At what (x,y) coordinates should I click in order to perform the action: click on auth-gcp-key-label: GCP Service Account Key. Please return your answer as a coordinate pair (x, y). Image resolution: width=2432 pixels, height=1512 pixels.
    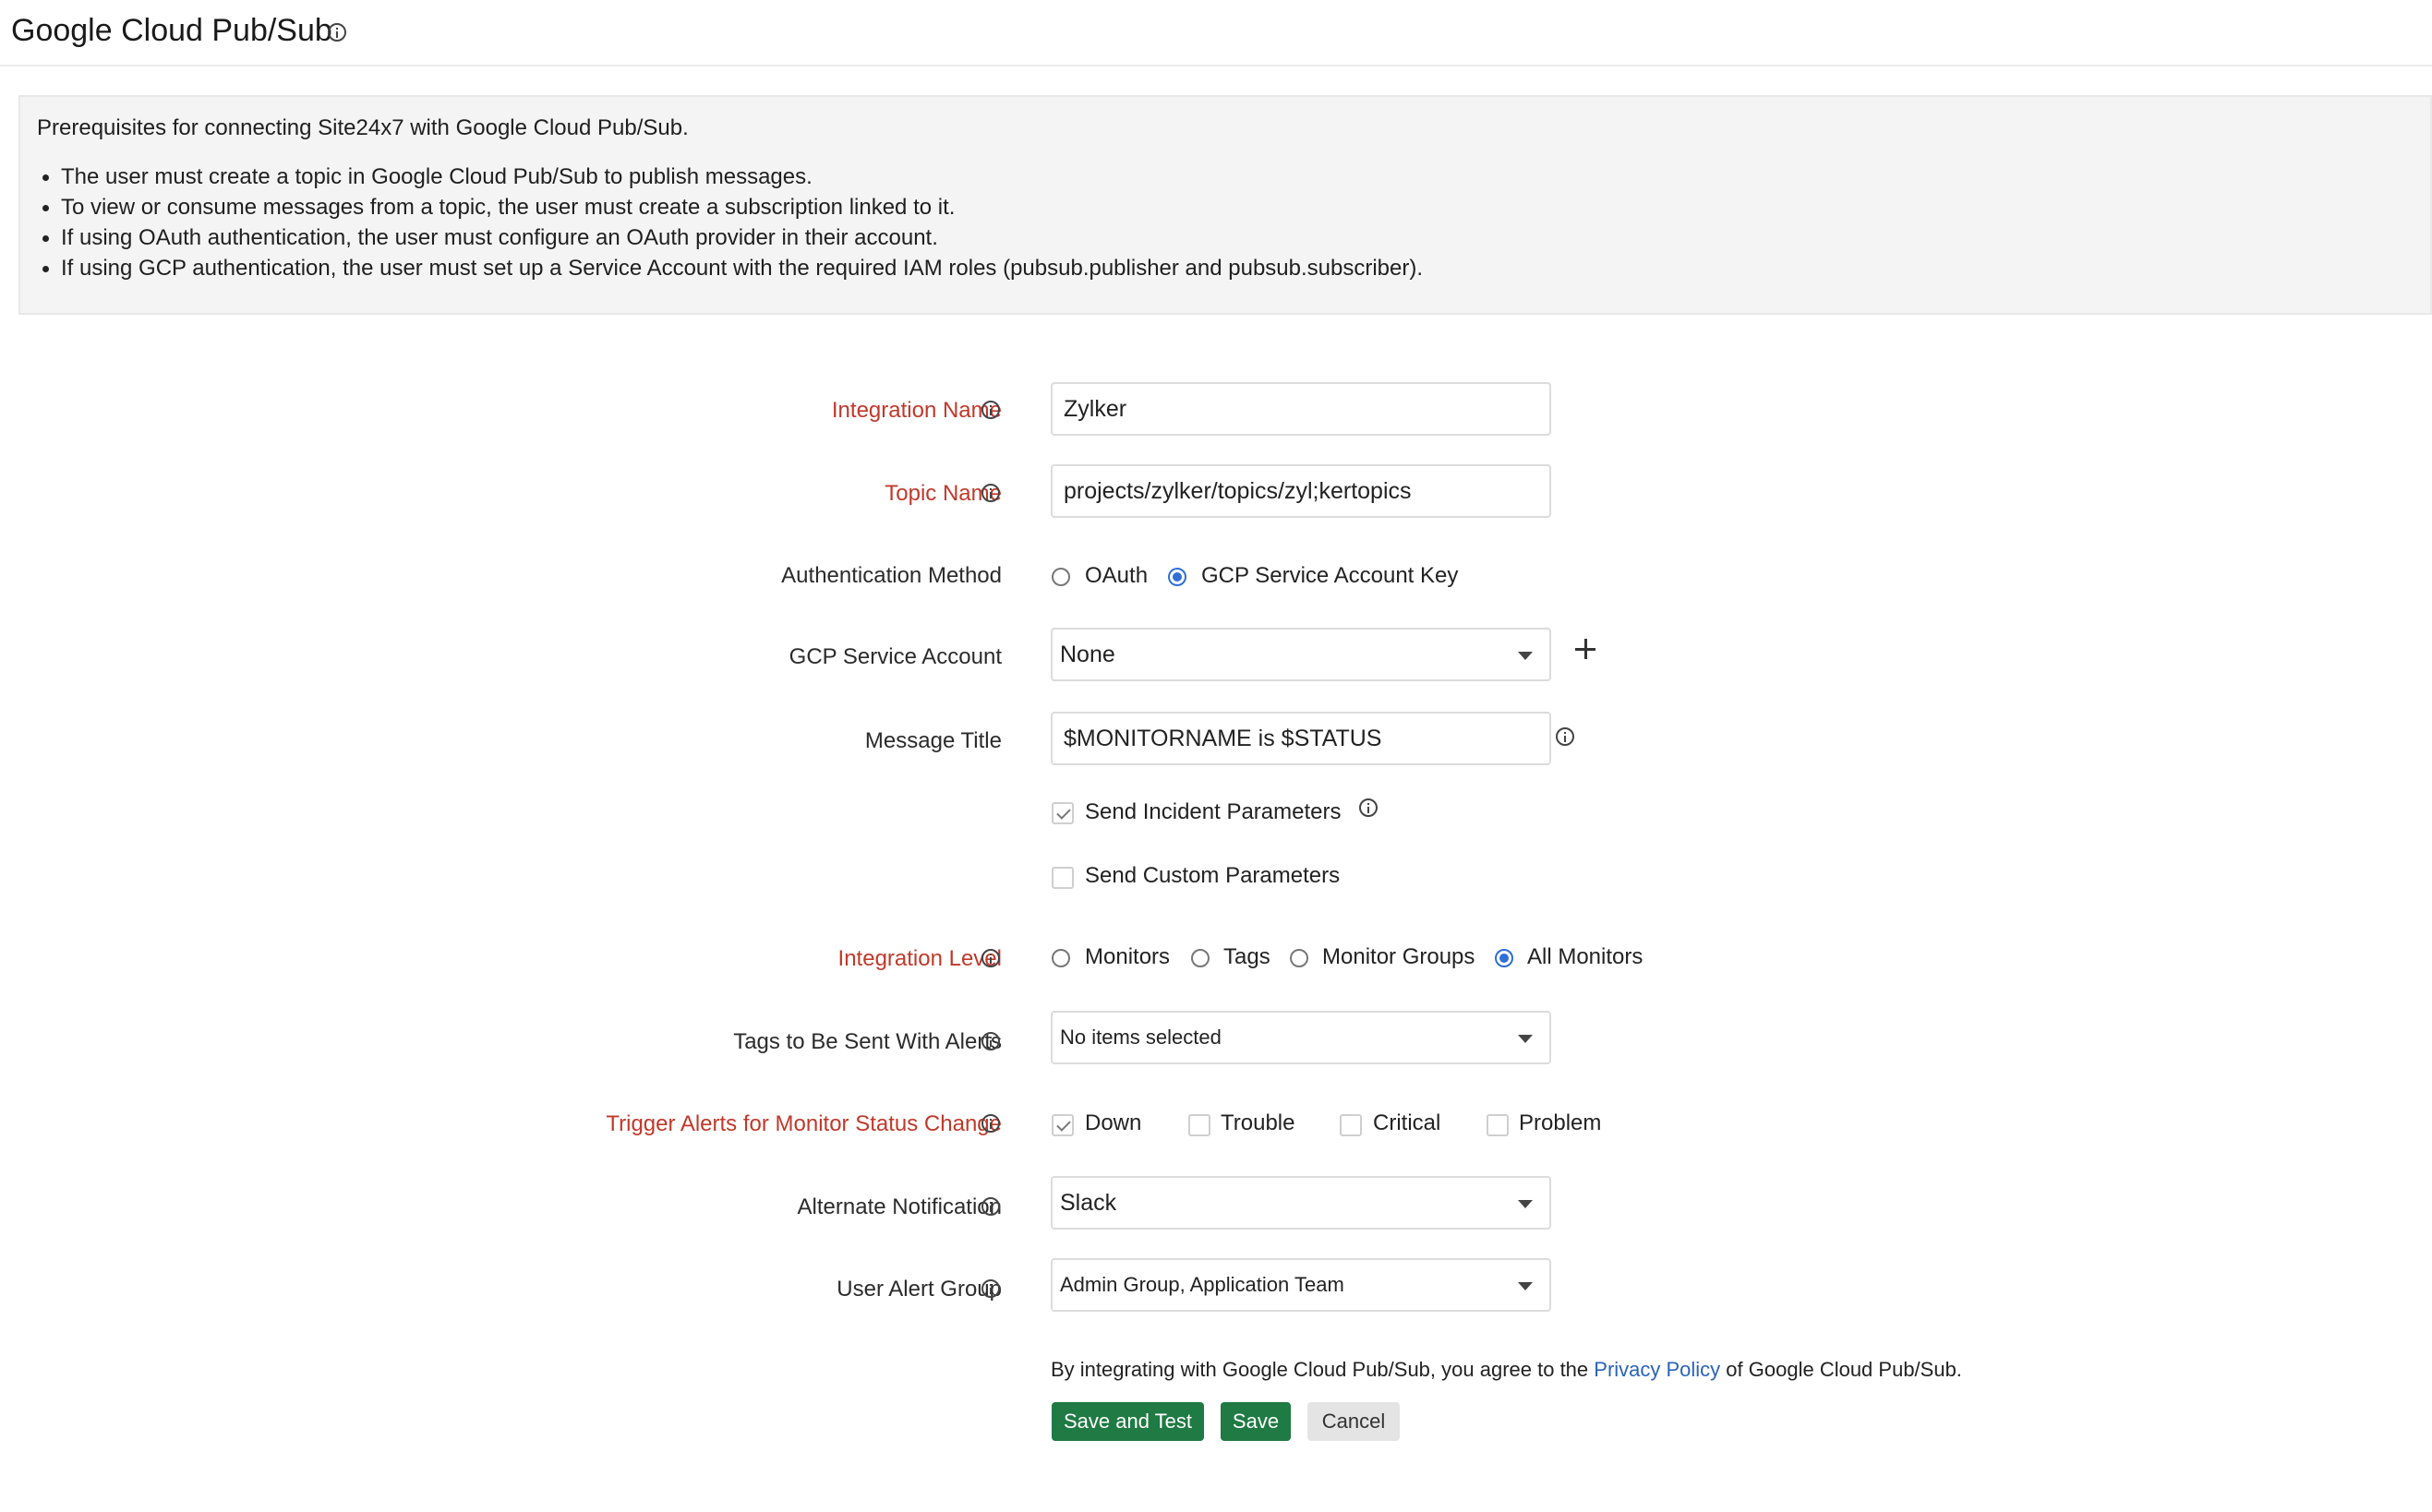
    Looking at the image, I should click on (1329, 576).